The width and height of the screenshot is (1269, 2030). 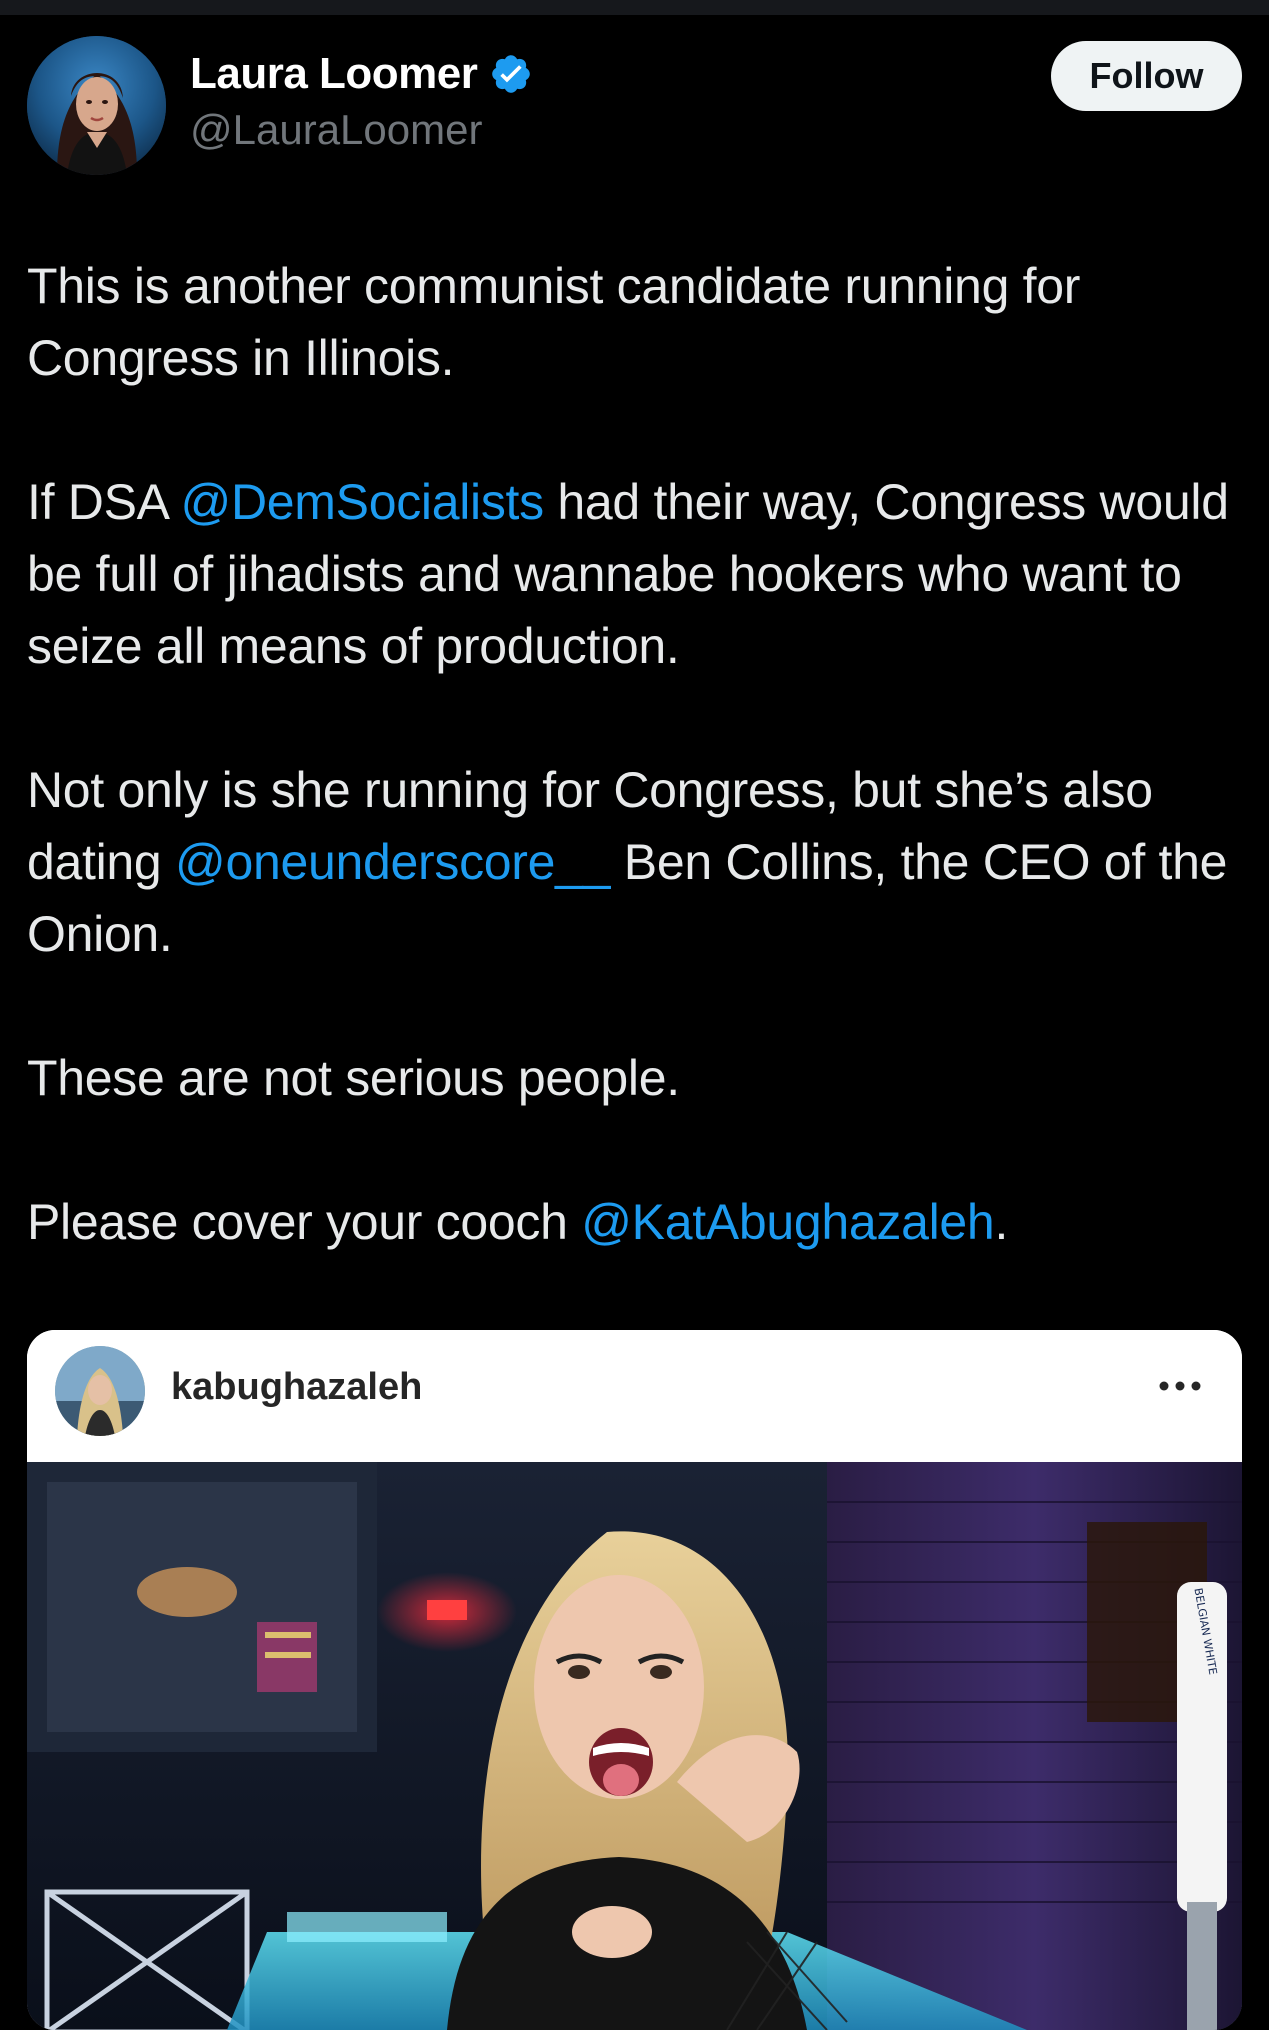 What do you see at coordinates (1146, 76) in the screenshot?
I see `follow-button: Follow` at bounding box center [1146, 76].